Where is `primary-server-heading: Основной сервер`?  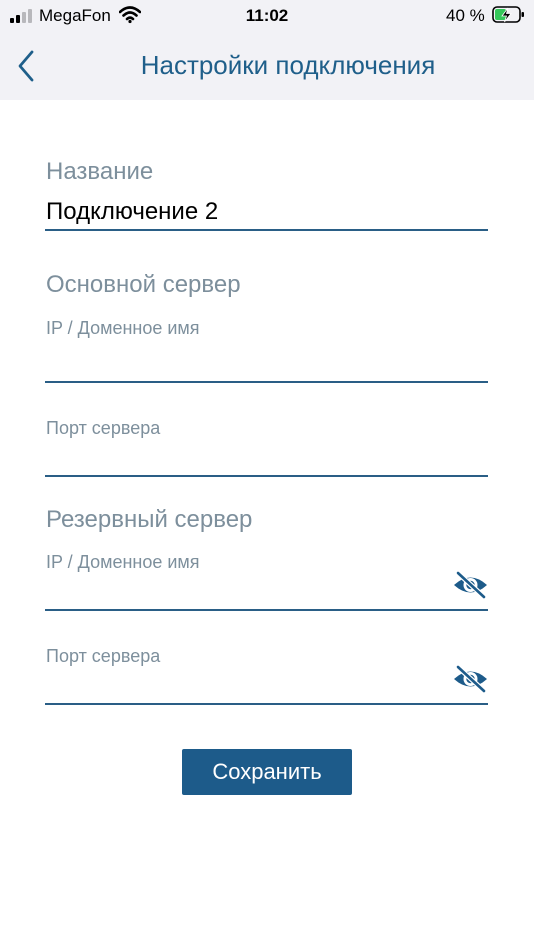
primary-server-heading: Основной сервер is located at coordinates (143, 284).